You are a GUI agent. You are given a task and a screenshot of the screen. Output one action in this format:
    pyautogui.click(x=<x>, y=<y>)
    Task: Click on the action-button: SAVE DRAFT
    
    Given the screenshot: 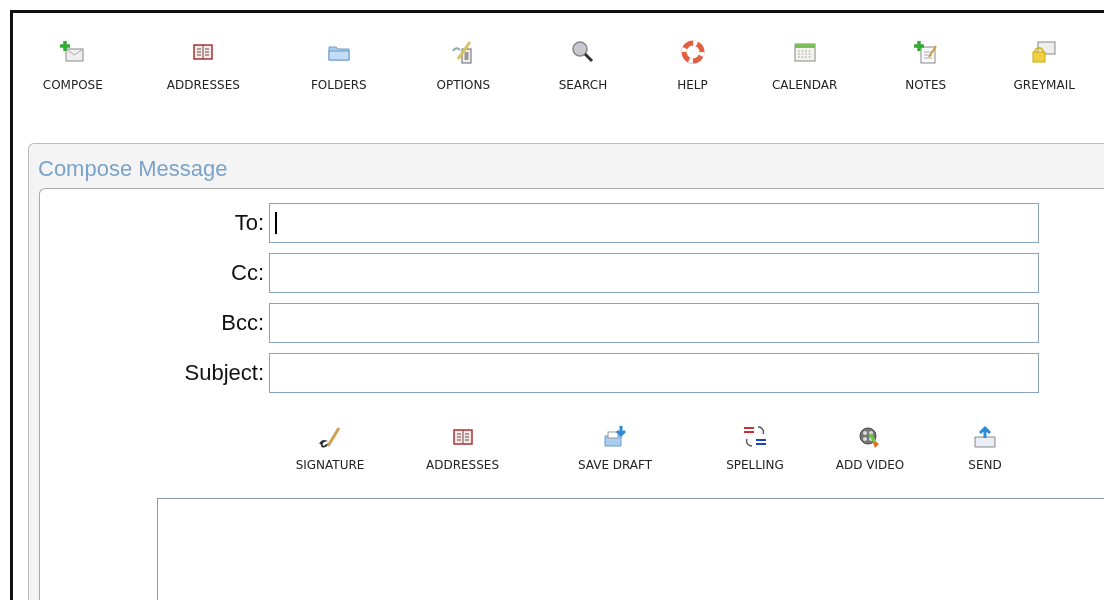 What is the action you would take?
    pyautogui.click(x=615, y=448)
    